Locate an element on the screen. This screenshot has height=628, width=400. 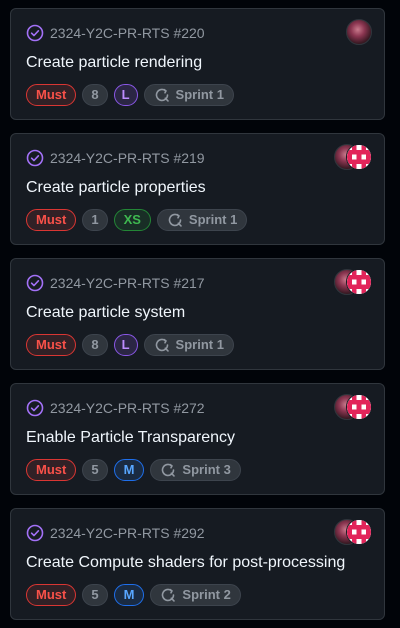
sprint-badge: Sprint 2 is located at coordinates (195, 595).